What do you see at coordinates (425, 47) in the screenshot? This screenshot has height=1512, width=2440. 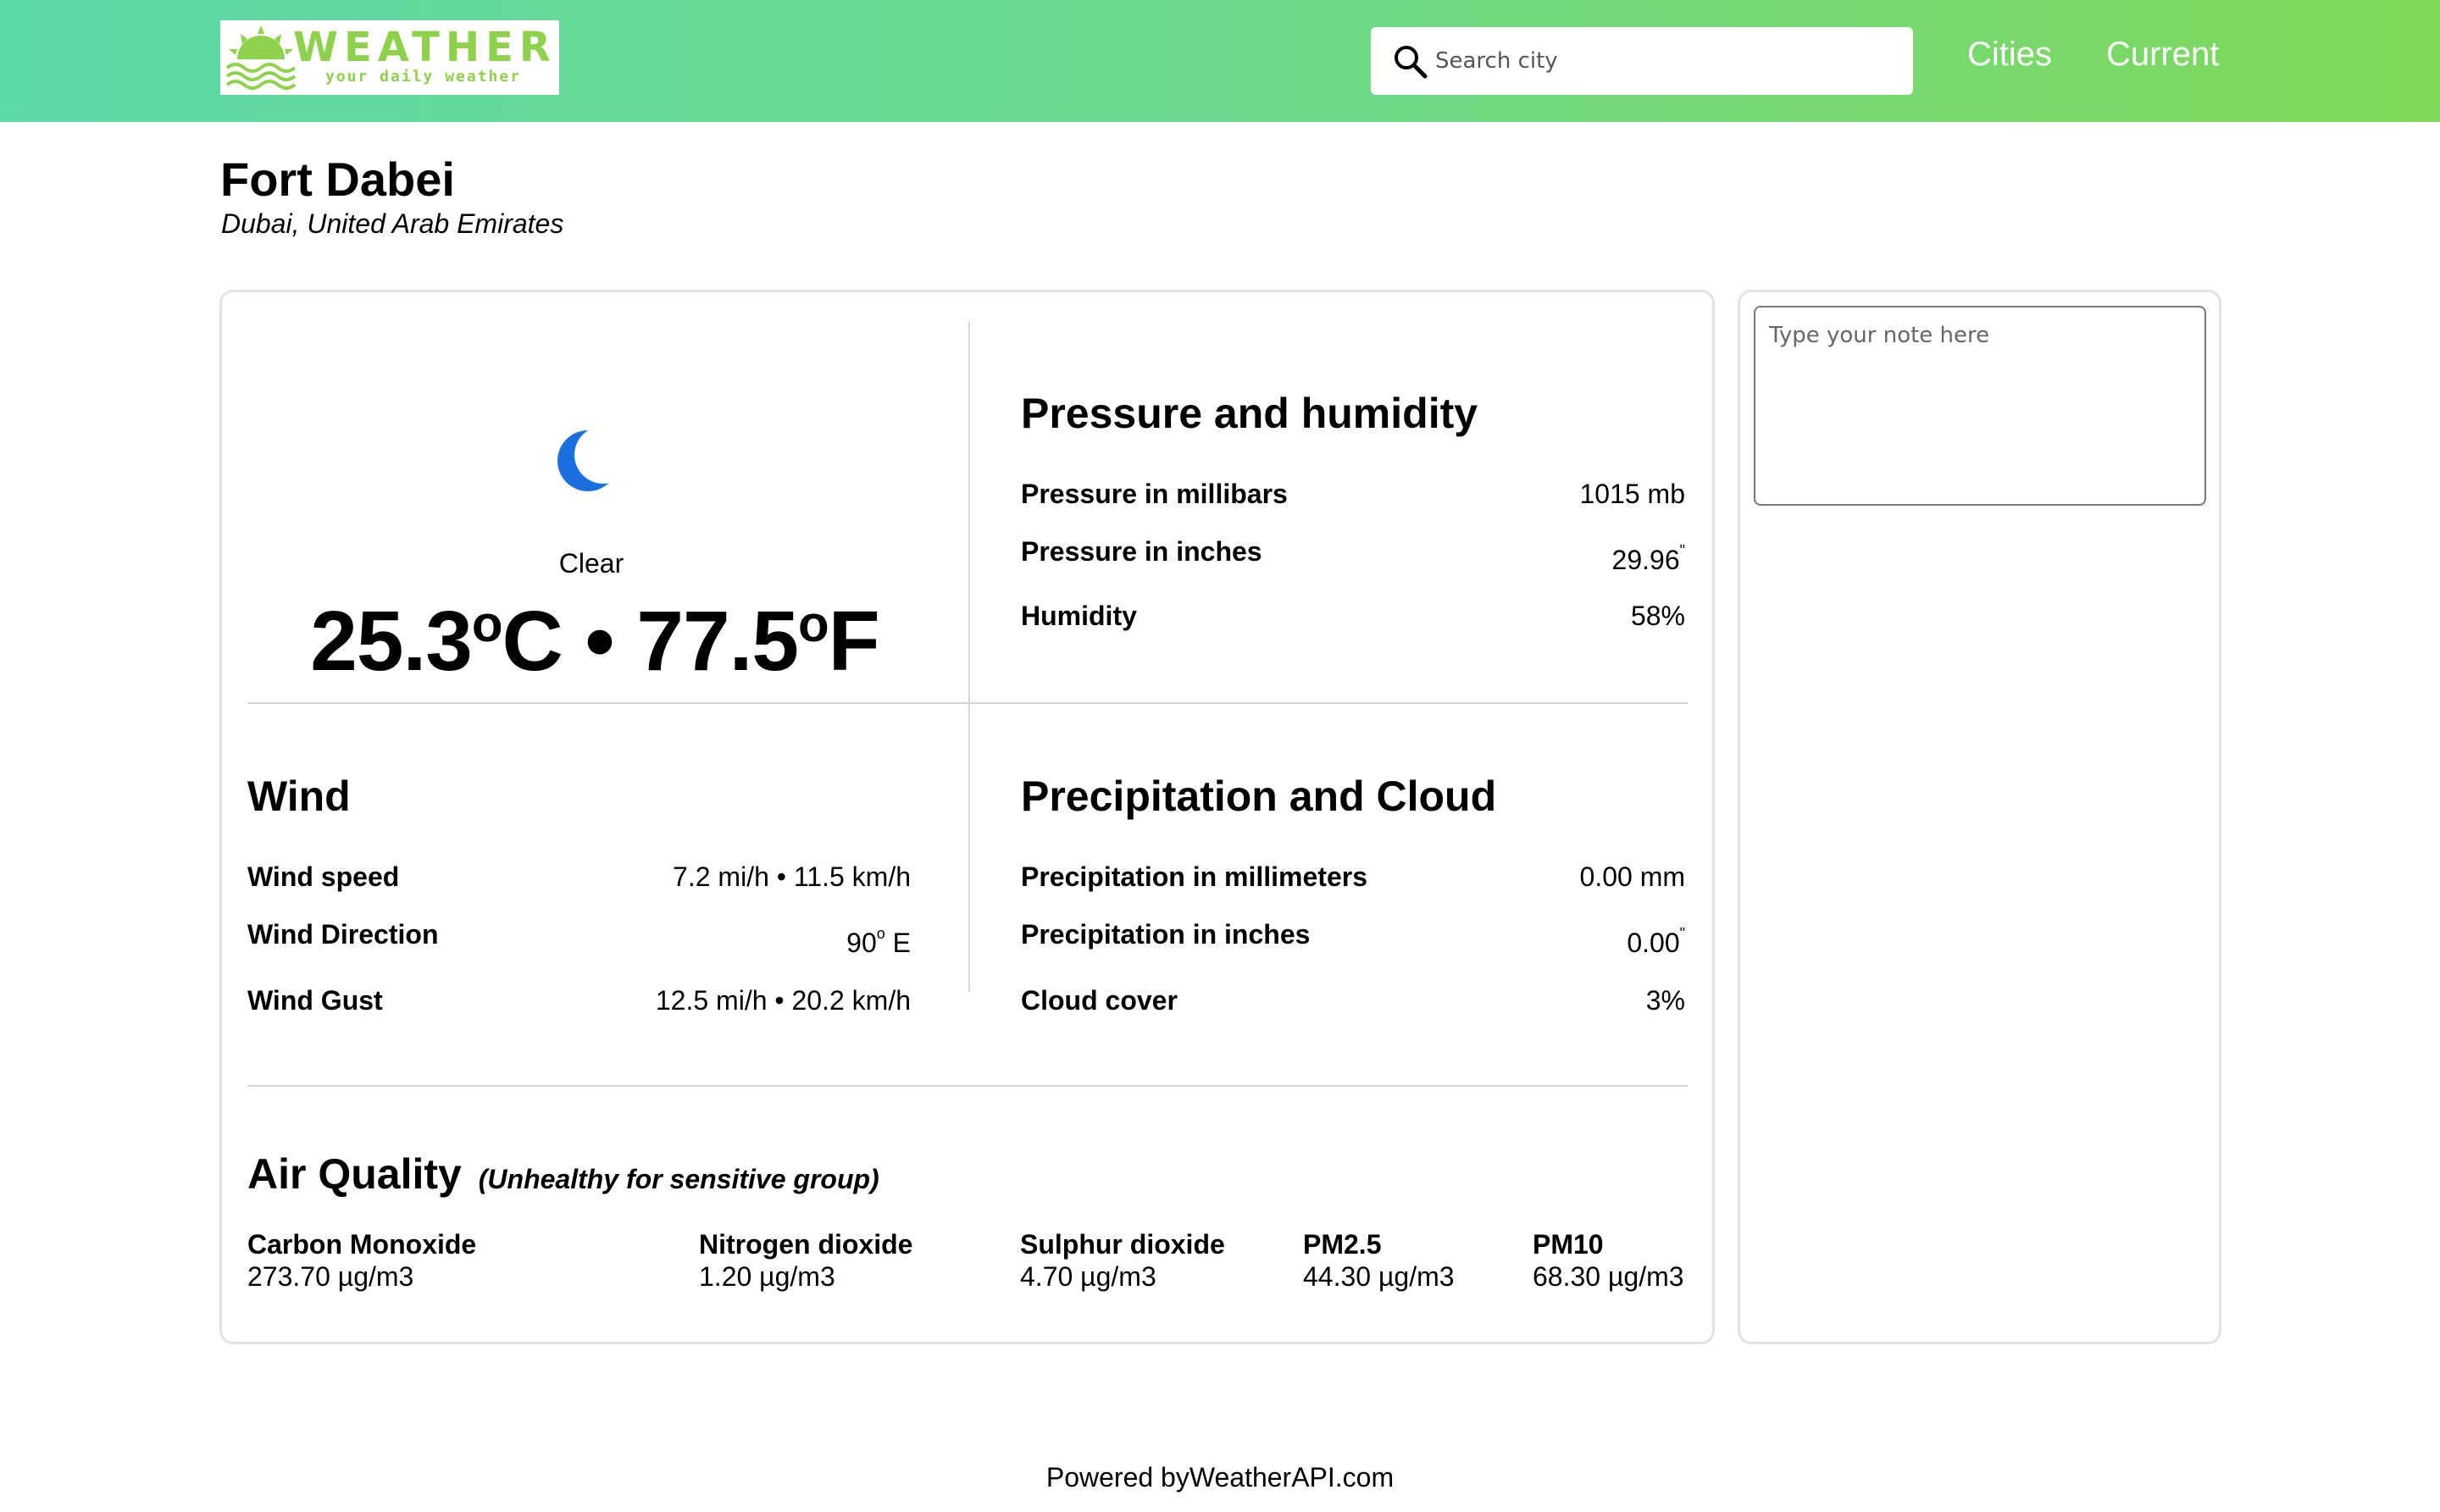 I see `logo-wordmark: WEATHER` at bounding box center [425, 47].